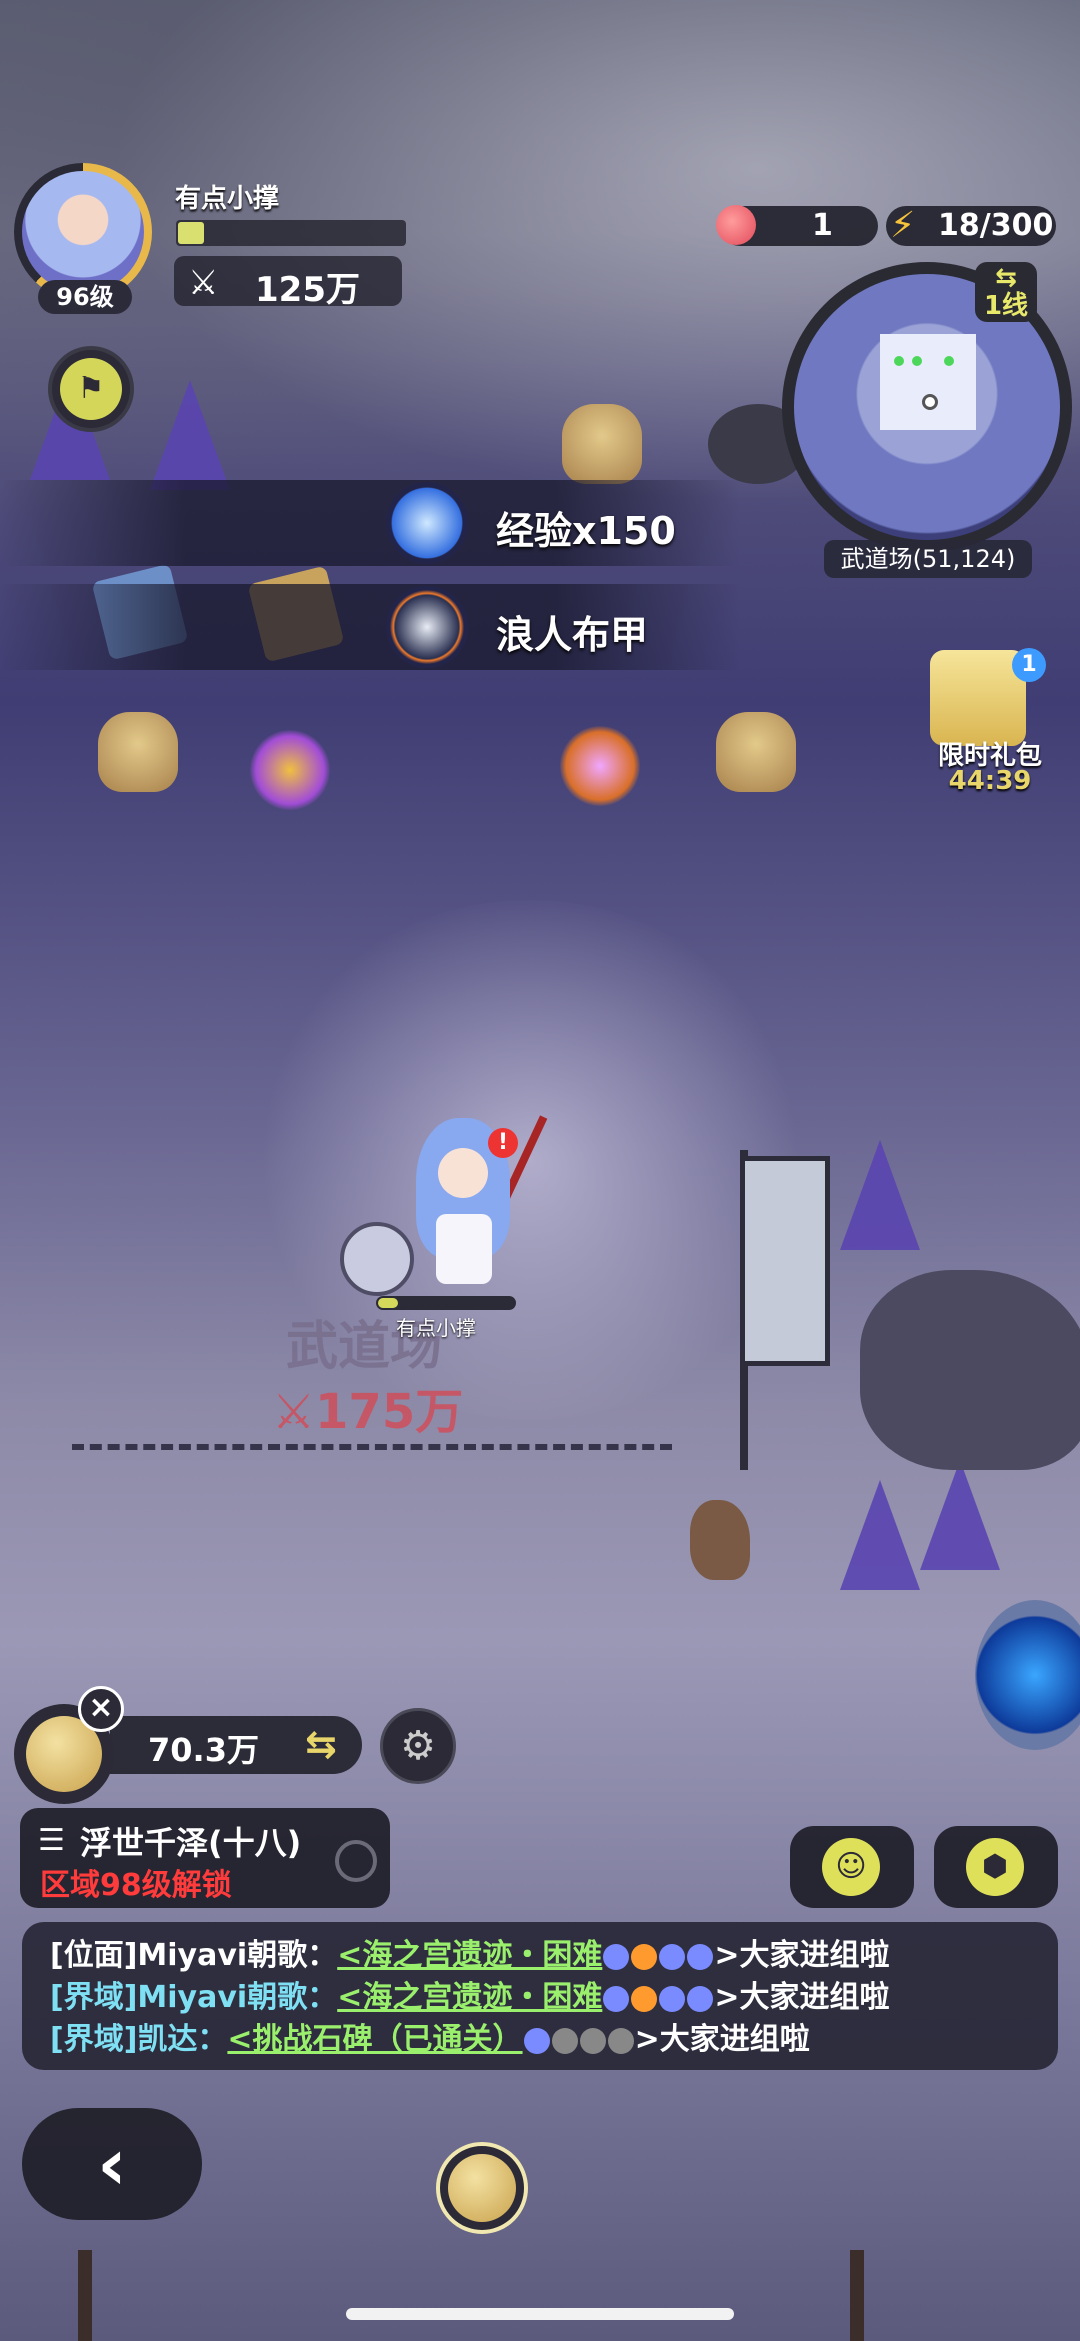 The image size is (1080, 2341). I want to click on zone-boundary, so click(372, 1447).